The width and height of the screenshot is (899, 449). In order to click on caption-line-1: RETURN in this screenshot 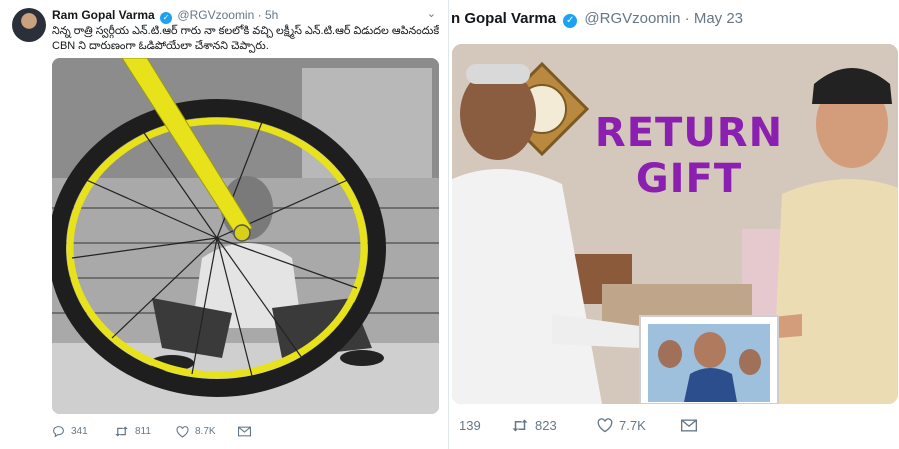, I will do `click(689, 133)`.